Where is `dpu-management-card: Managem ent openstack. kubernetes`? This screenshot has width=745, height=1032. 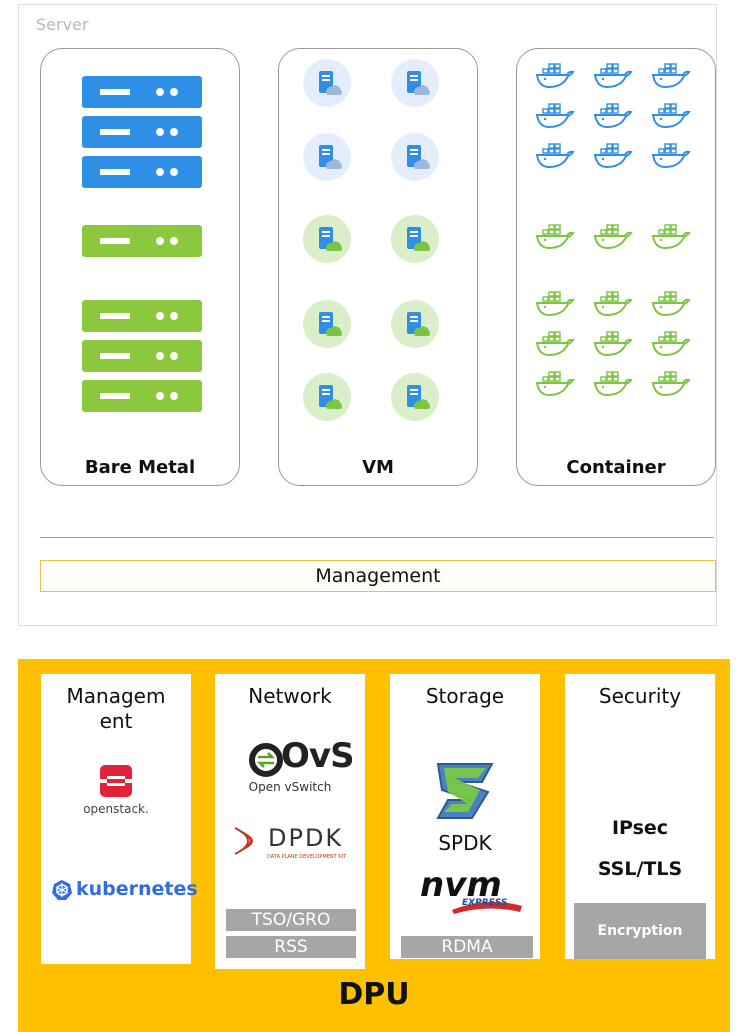 dpu-management-card: Managem ent openstack. kubernetes is located at coordinates (119, 819).